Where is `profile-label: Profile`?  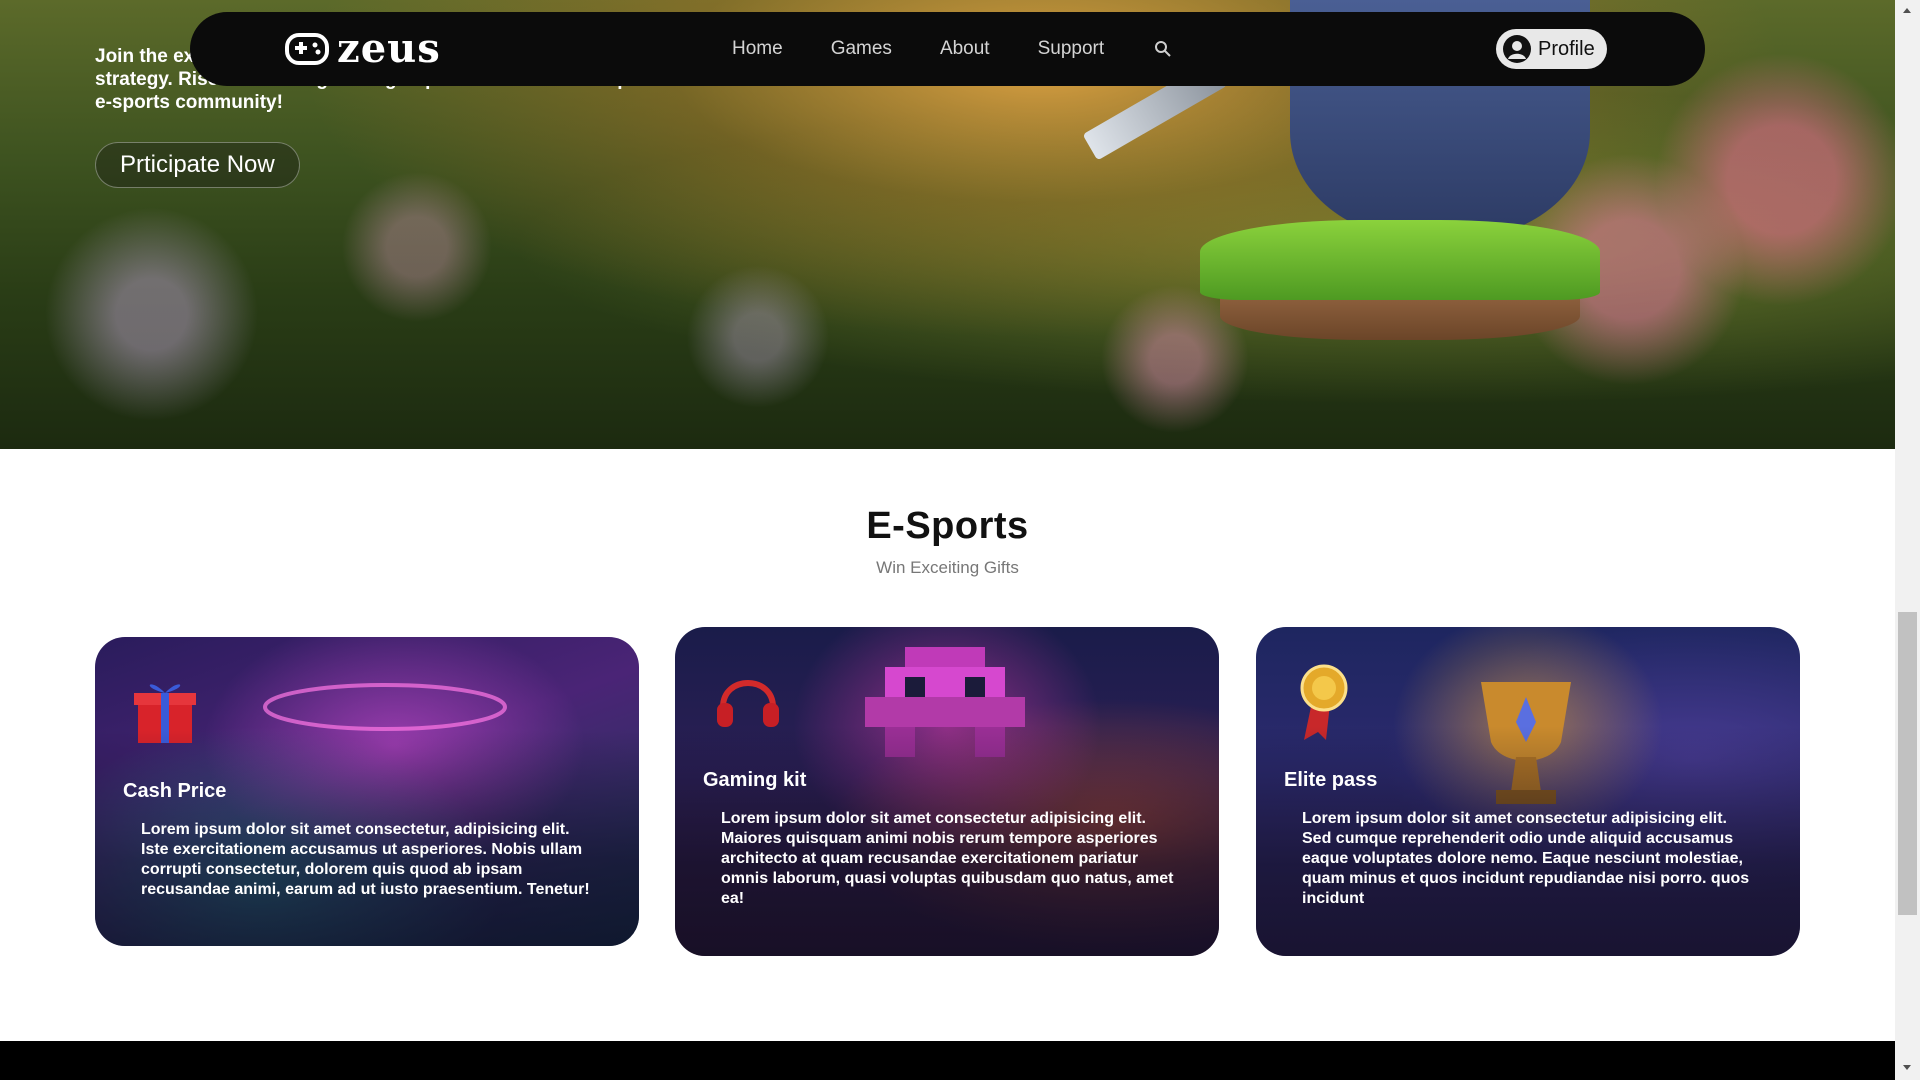
profile-label: Profile is located at coordinates (1566, 48).